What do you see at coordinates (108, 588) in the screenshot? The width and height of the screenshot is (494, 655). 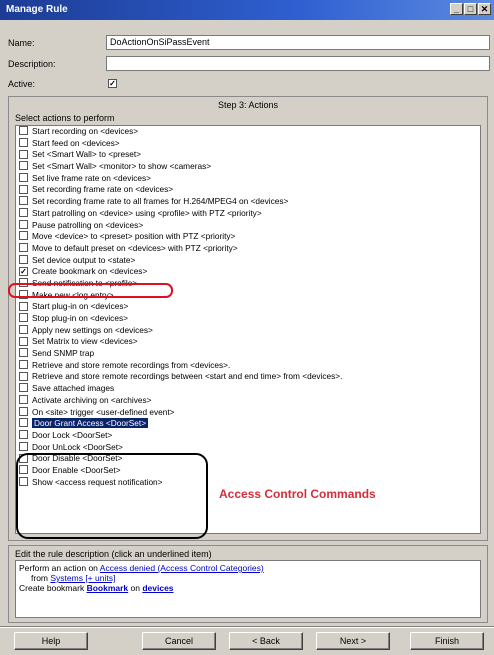 I see `bookmark-link: Bookmark` at bounding box center [108, 588].